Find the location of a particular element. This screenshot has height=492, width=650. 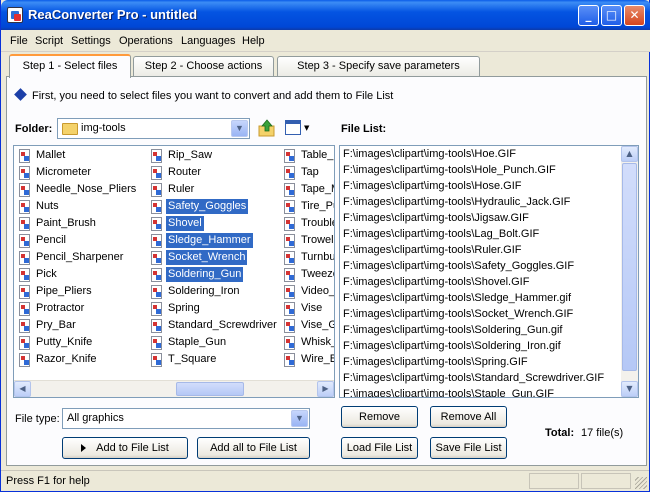

horizontal-scroll-thumb is located at coordinates (210, 389).